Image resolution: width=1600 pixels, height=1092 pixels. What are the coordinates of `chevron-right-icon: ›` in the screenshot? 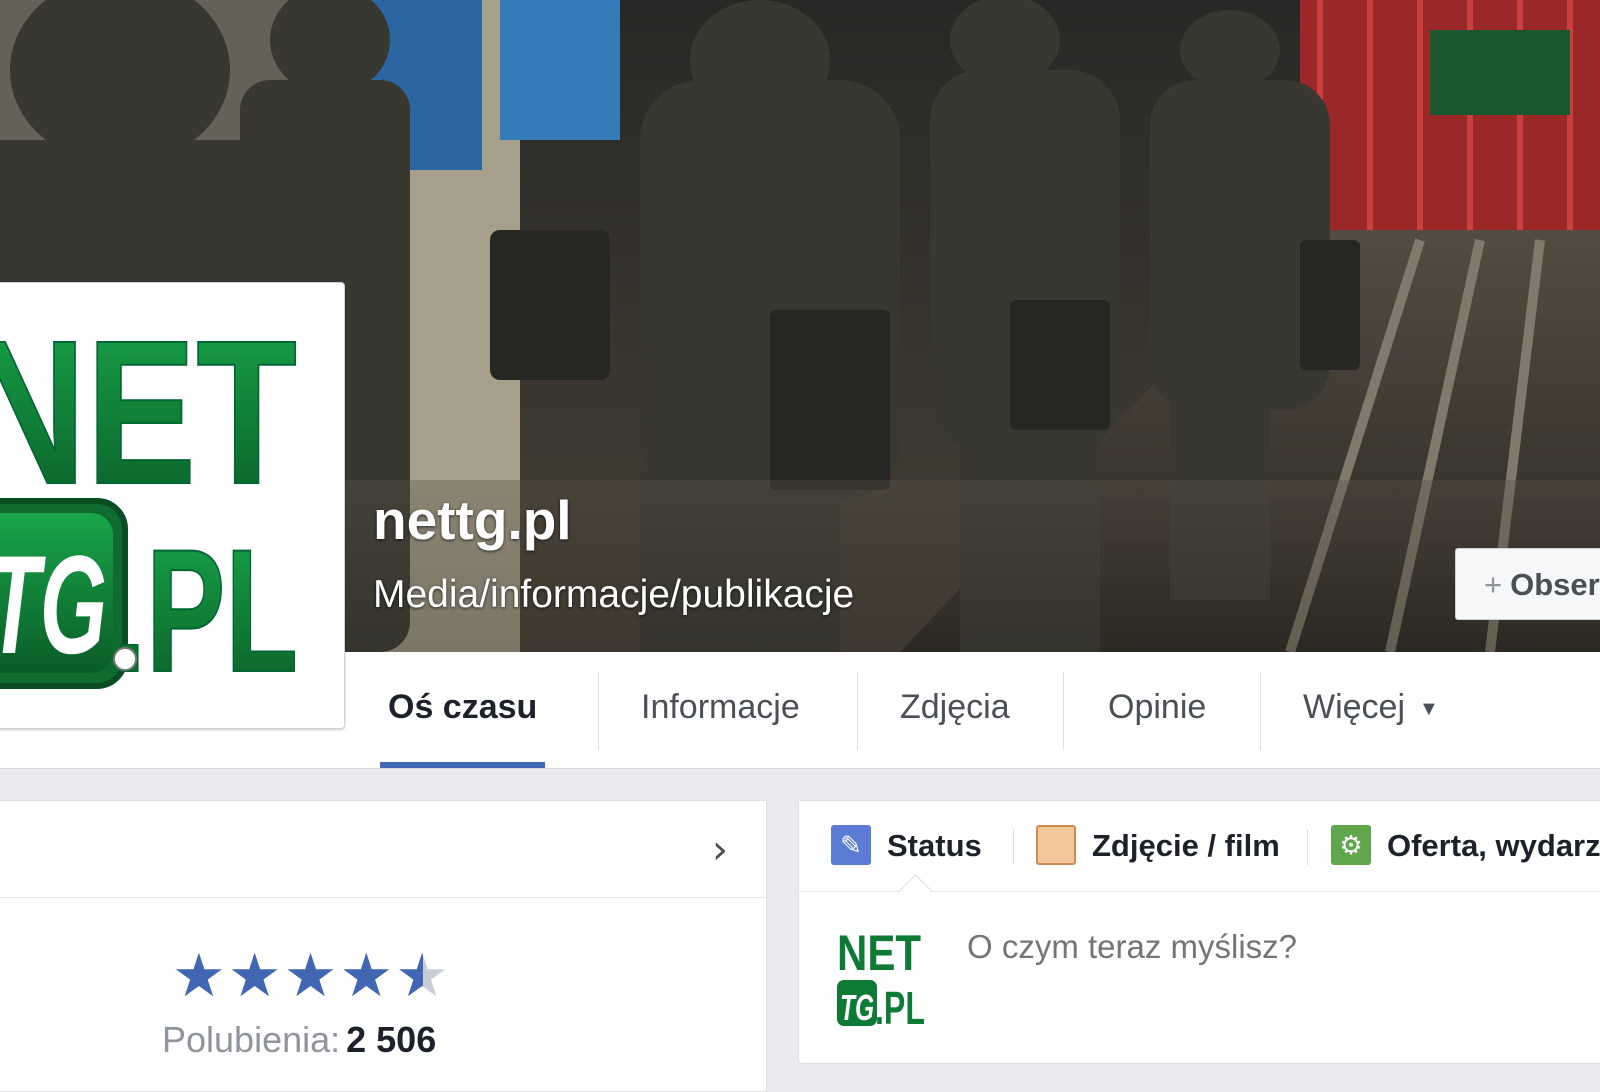 It's located at (720, 850).